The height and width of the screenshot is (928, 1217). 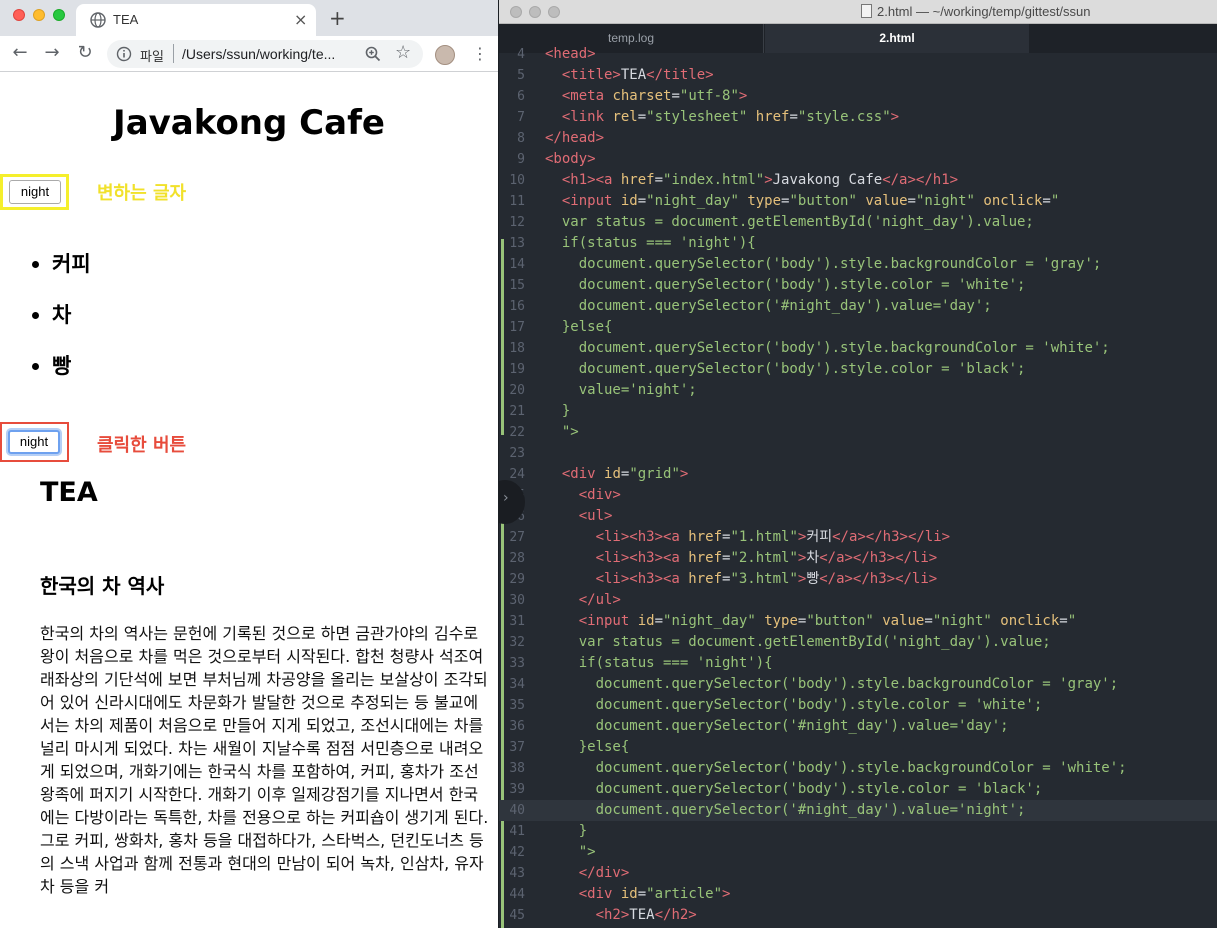 What do you see at coordinates (858, 75) in the screenshot?
I see `code-line: 5 <title>TEA</title>` at bounding box center [858, 75].